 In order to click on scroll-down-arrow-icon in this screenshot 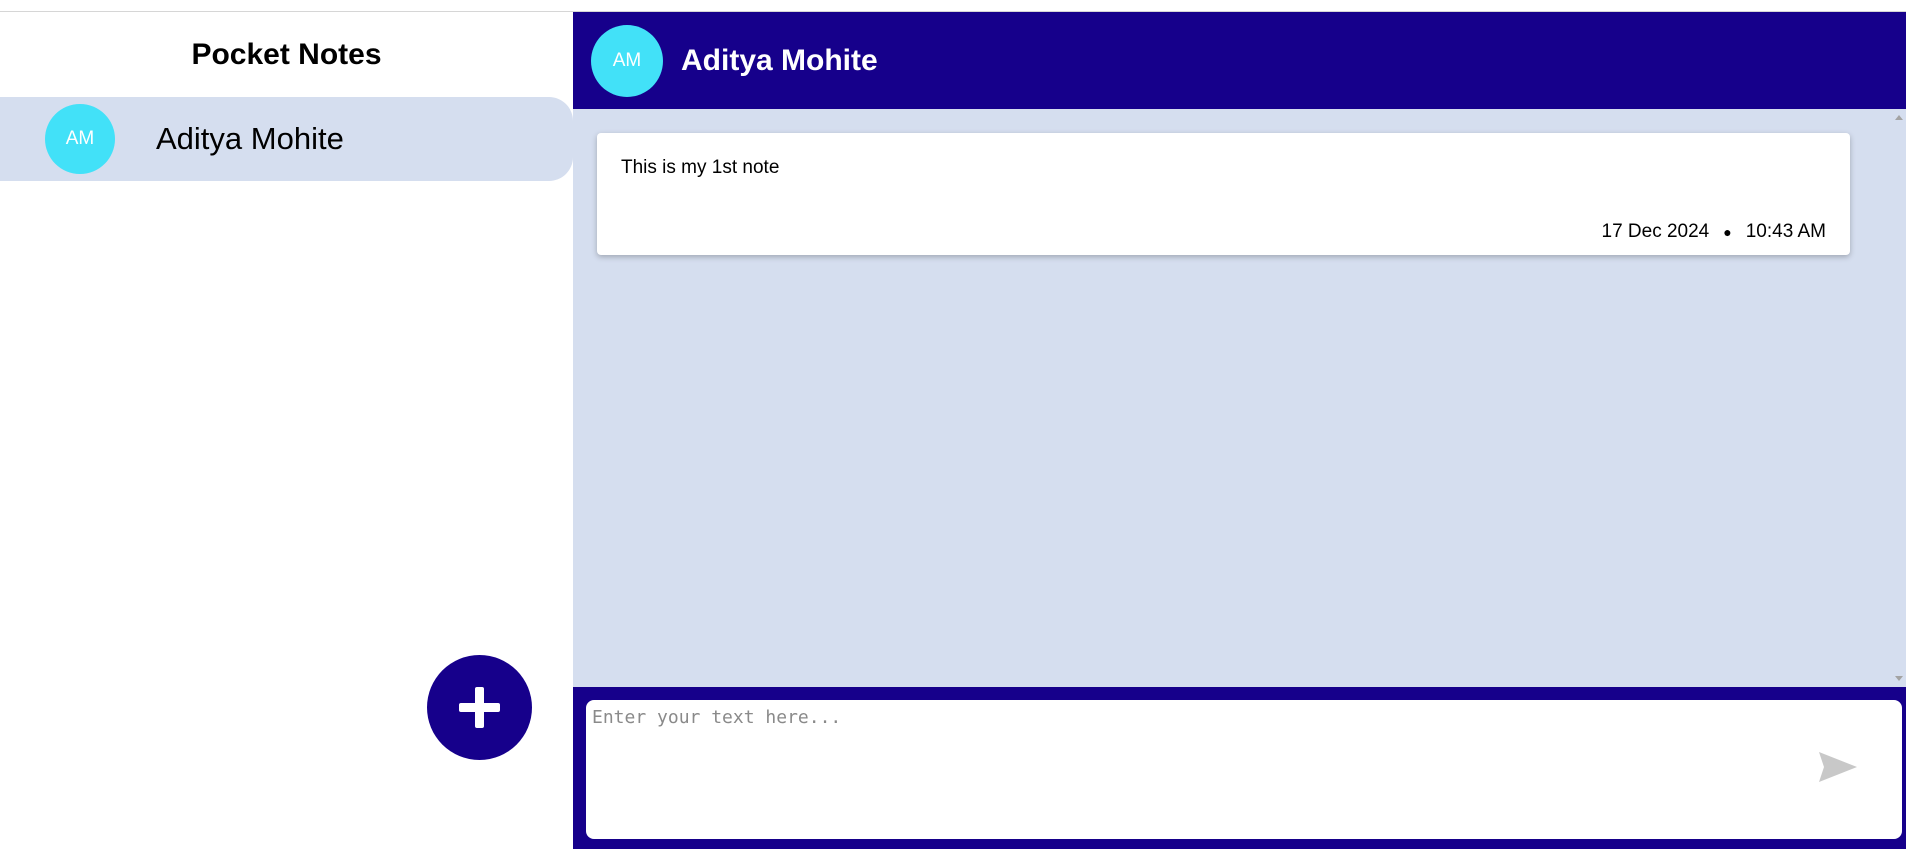, I will do `click(1899, 678)`.